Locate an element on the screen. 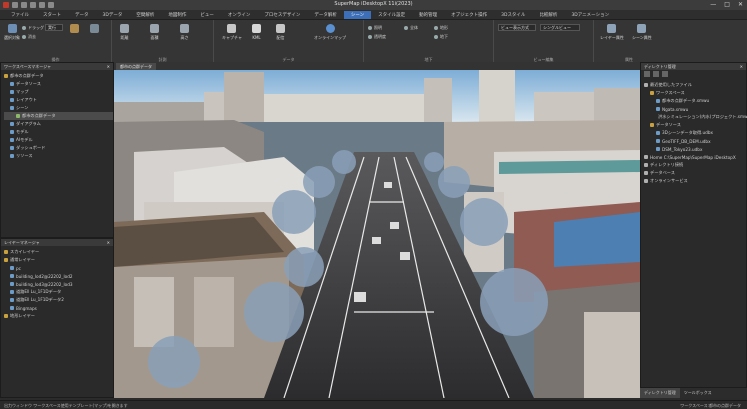 This screenshot has width=747, height=409. tree-item: GeoTIFF_DB_DEM.udbx is located at coordinates (695, 141).